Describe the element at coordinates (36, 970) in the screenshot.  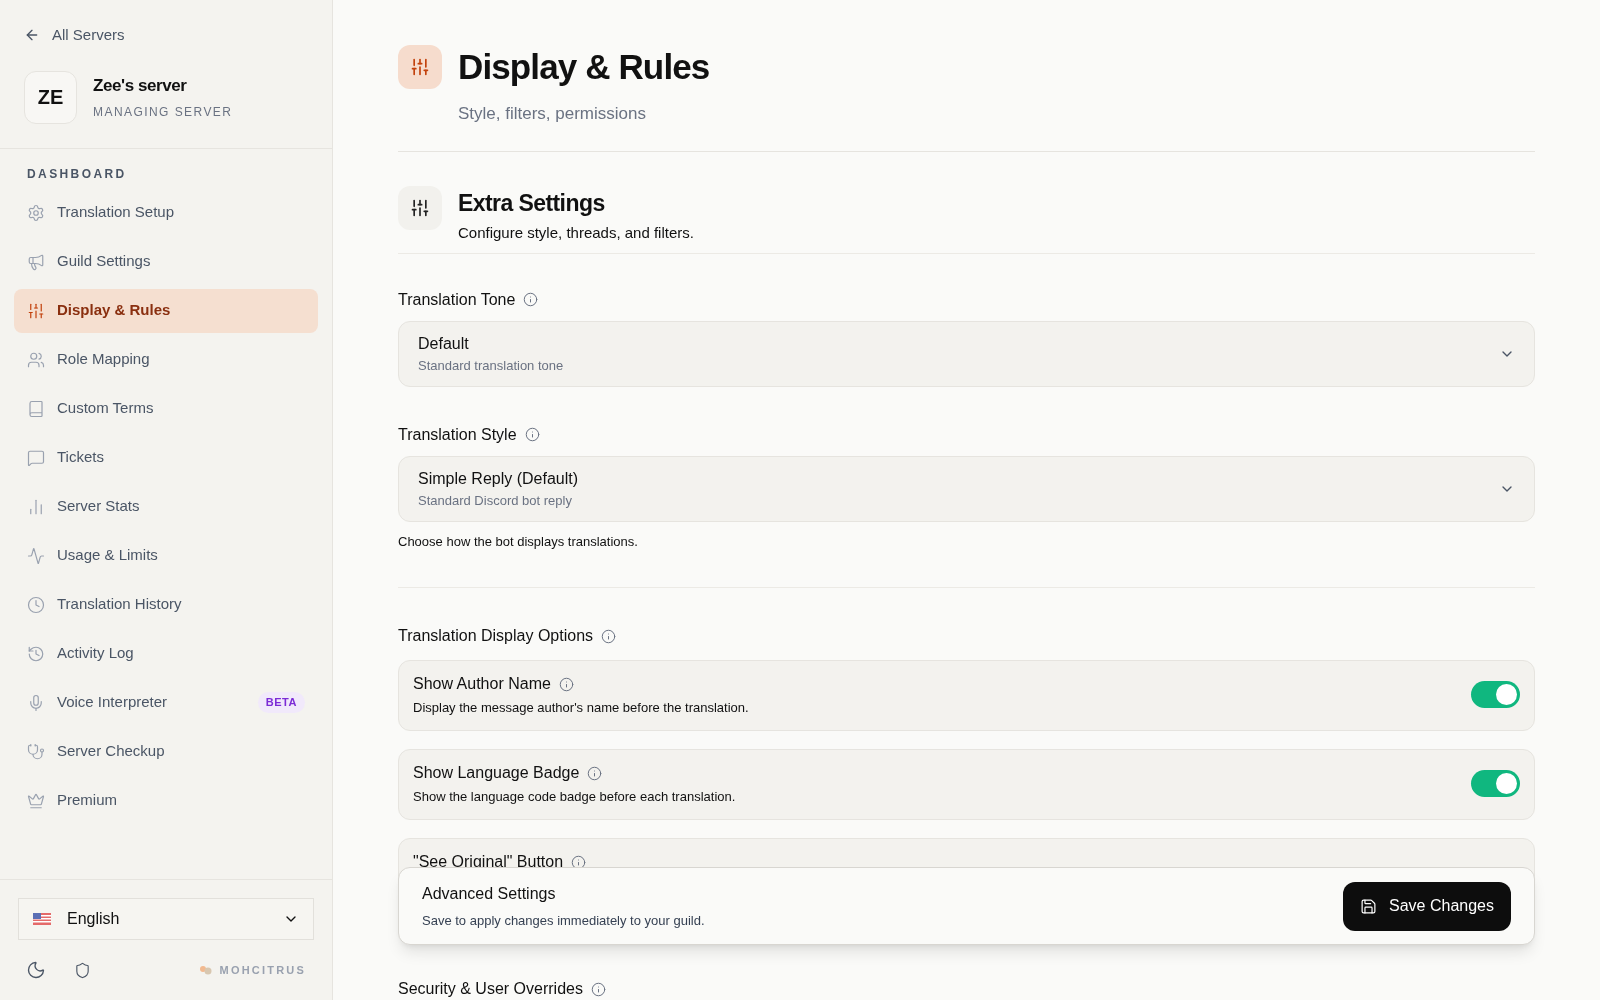
I see `moon-icon` at that location.